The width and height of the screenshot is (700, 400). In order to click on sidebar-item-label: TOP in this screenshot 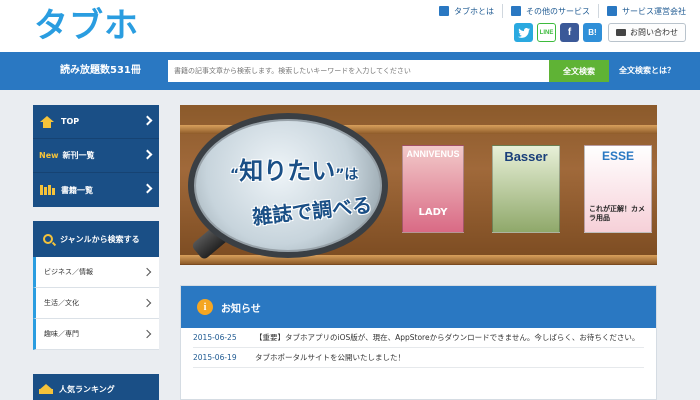, I will do `click(70, 121)`.